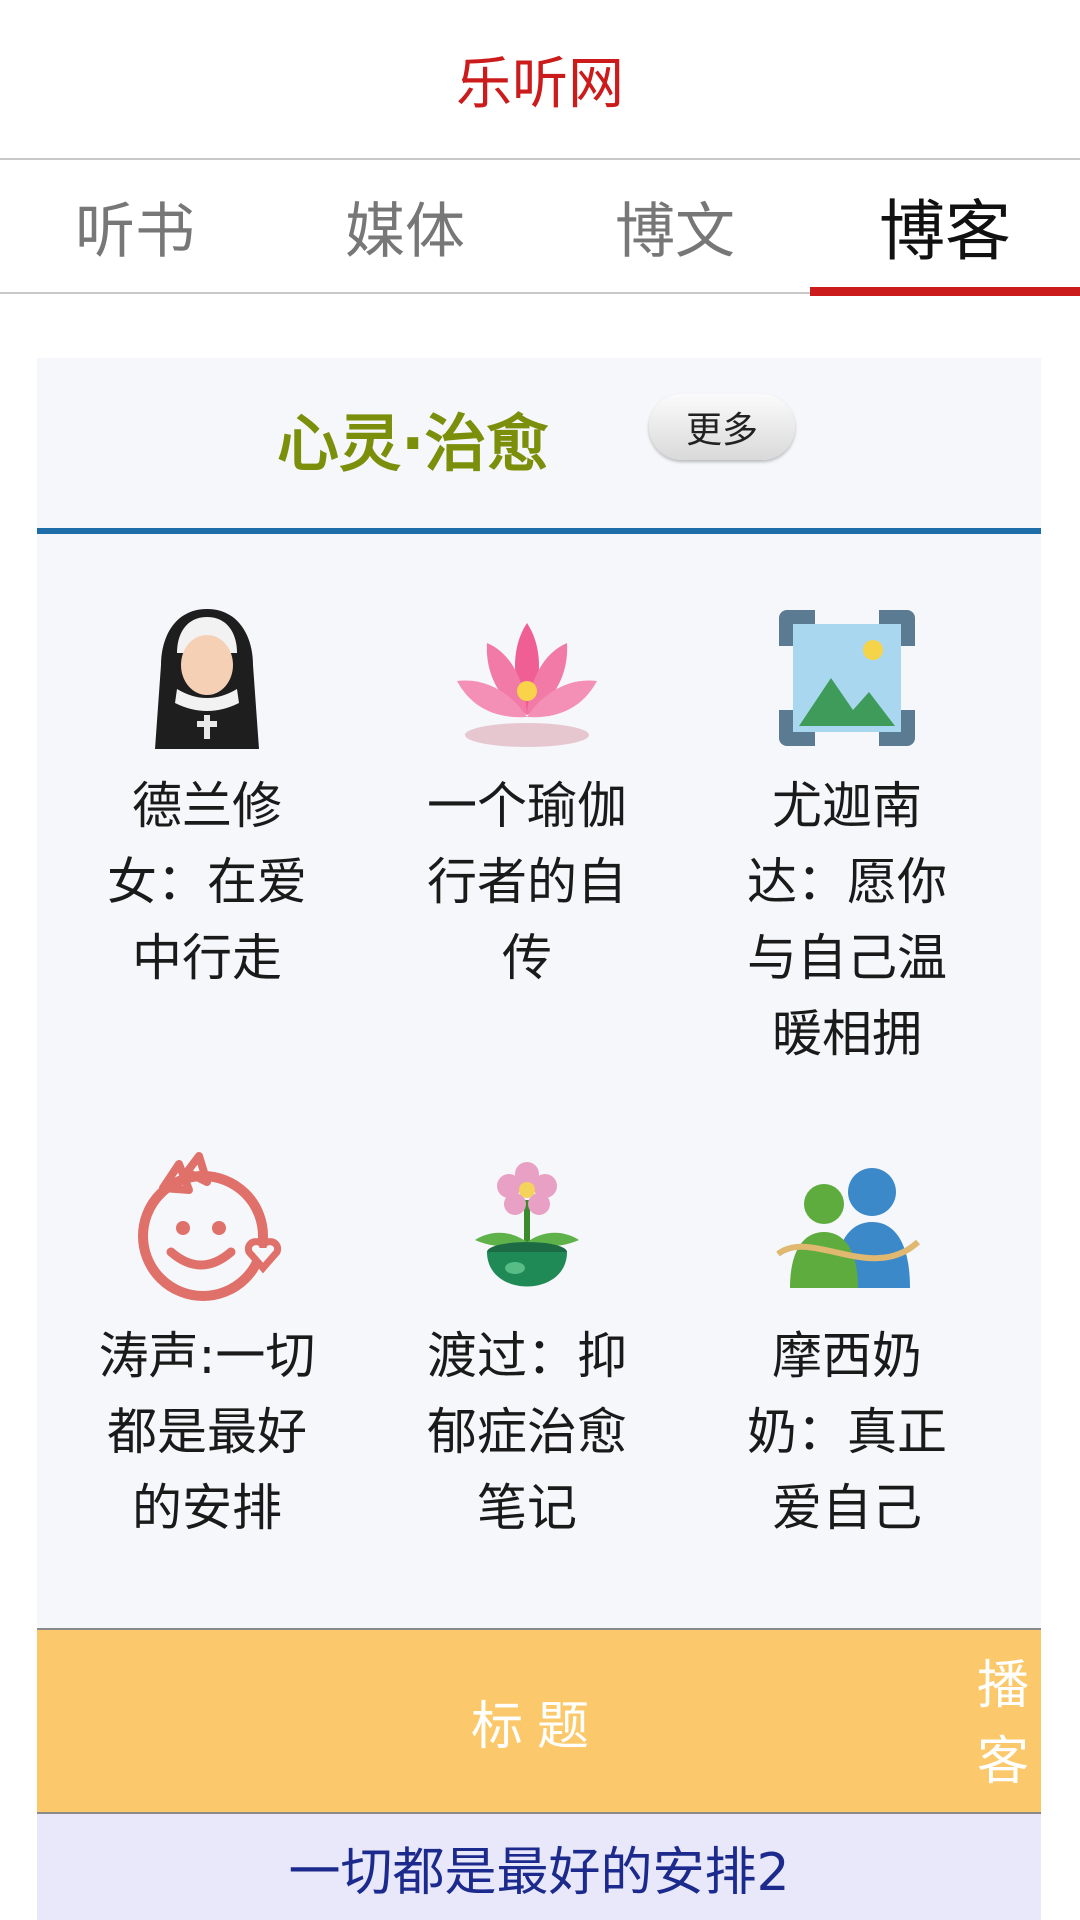  I want to click on potted-flower-icon, so click(527, 1228).